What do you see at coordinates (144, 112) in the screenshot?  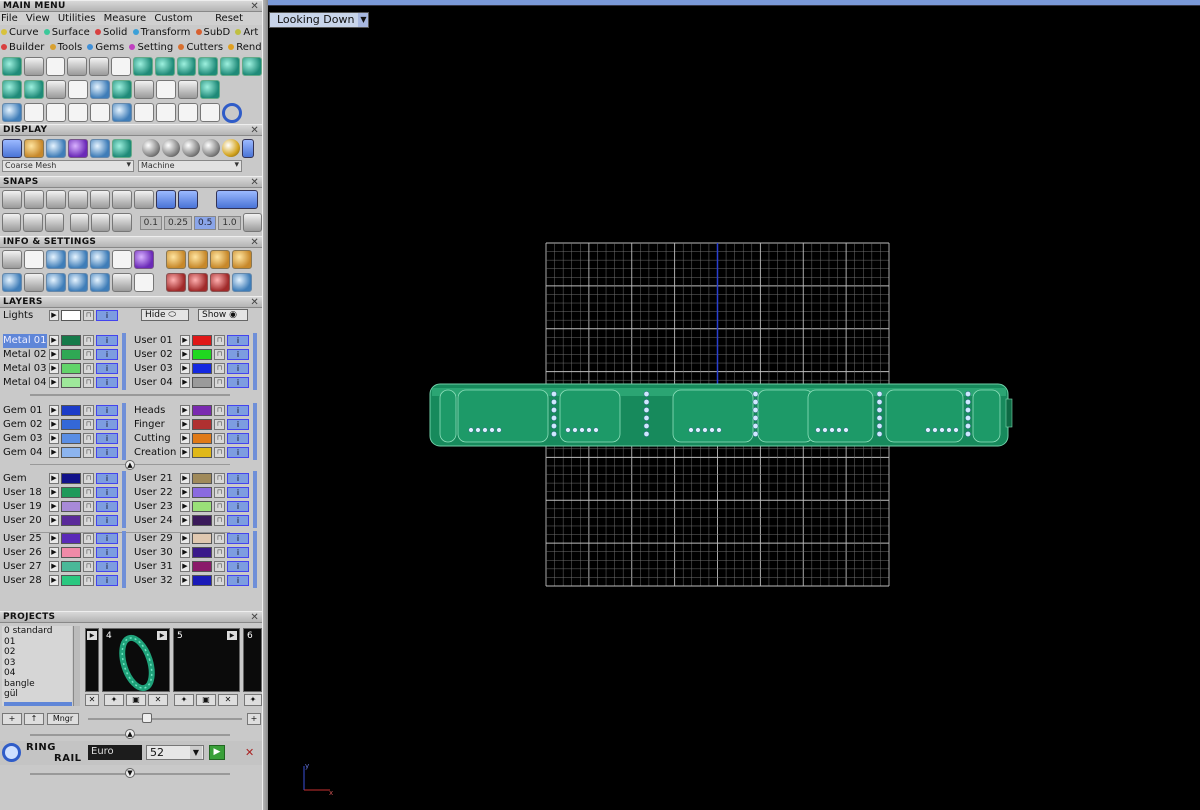 I see `splash-tool-icon` at bounding box center [144, 112].